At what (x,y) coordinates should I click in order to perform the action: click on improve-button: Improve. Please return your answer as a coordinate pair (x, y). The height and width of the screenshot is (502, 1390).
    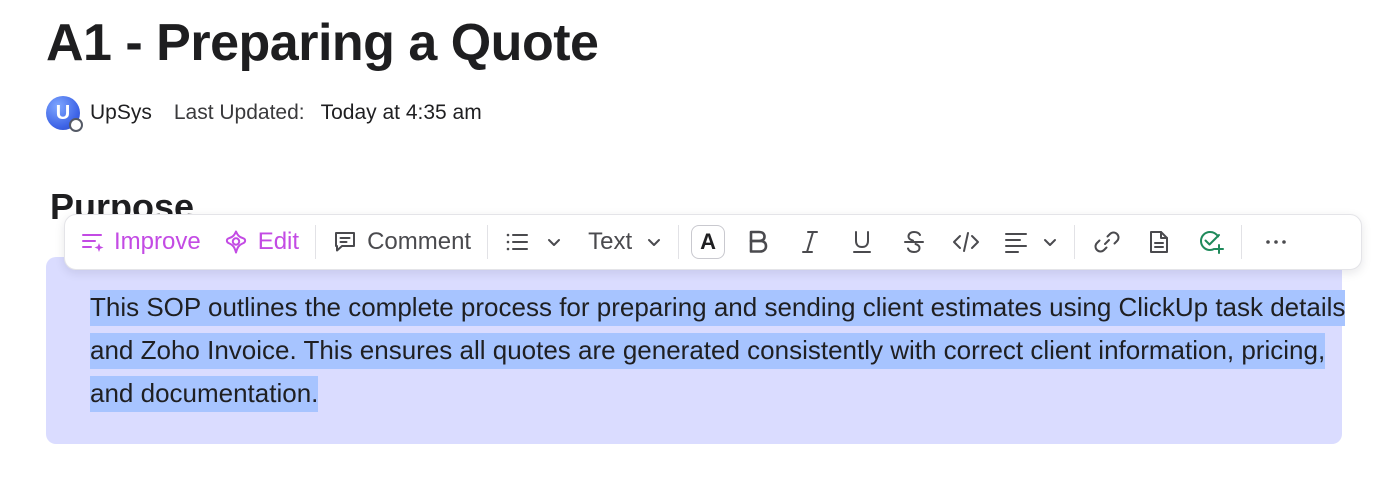
    Looking at the image, I should click on (141, 242).